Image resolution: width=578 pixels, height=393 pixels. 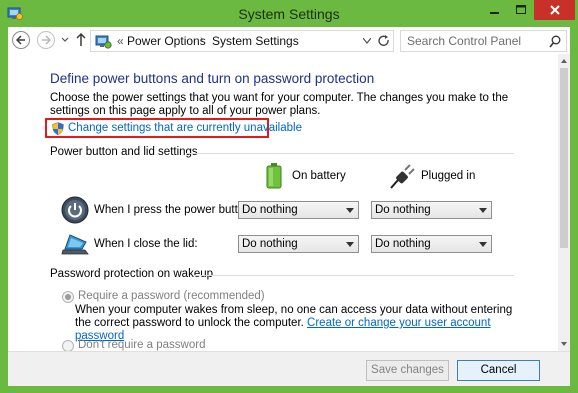 I want to click on plugged-in-column-header: Plugged in, so click(x=448, y=176).